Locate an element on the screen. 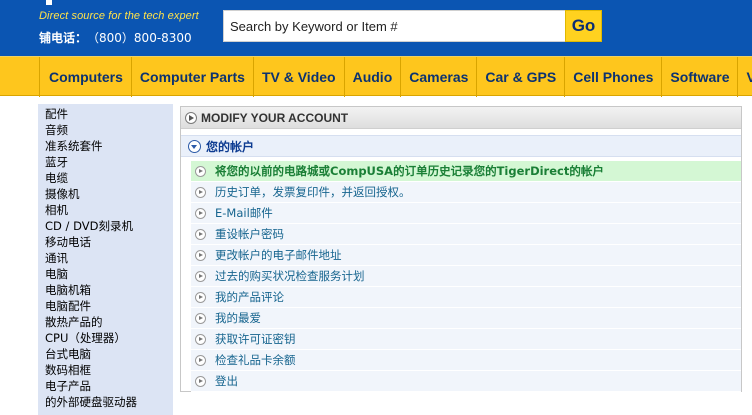 The width and height of the screenshot is (752, 415). link-label: 我的产品评论 is located at coordinates (249, 297).